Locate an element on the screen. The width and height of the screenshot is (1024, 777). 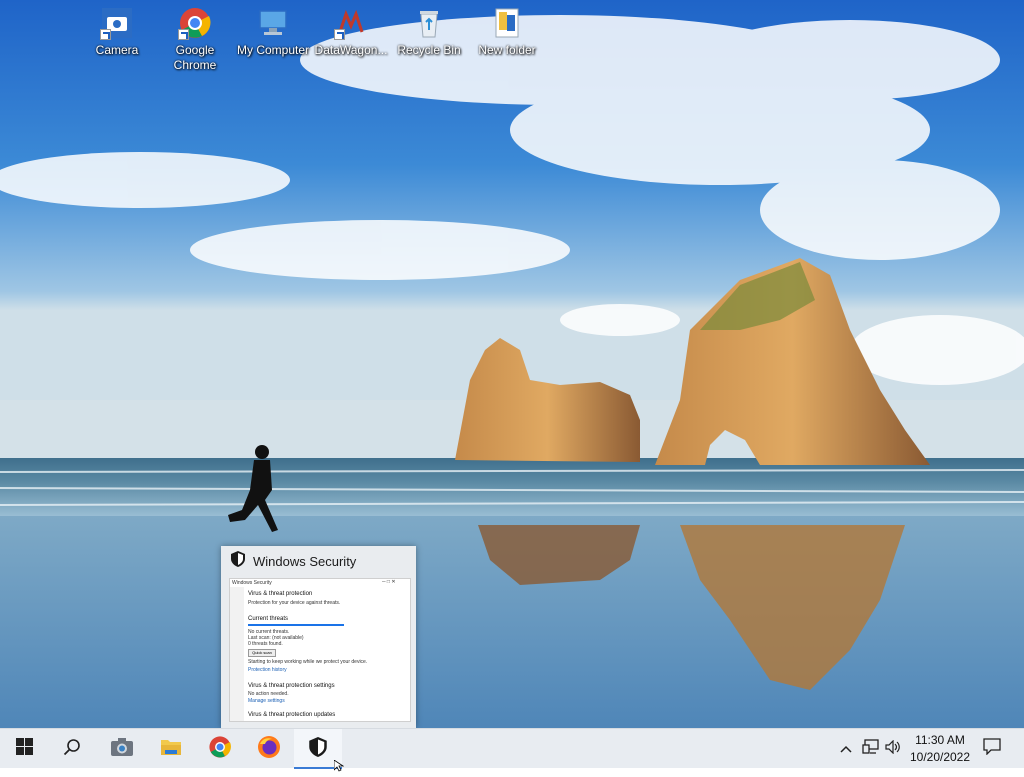
start-button is located at coordinates (24, 749).